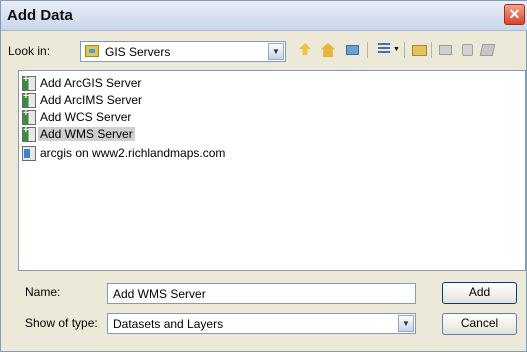  I want to click on connect-to-folder-icon, so click(353, 50).